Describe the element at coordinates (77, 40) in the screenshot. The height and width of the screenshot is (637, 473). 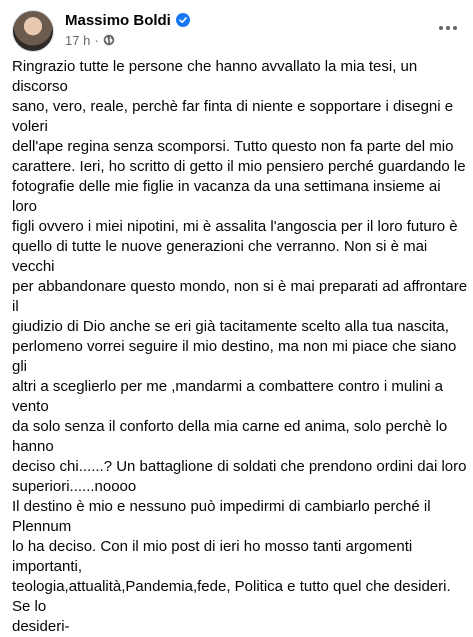
I see `post-time: 17 h` at that location.